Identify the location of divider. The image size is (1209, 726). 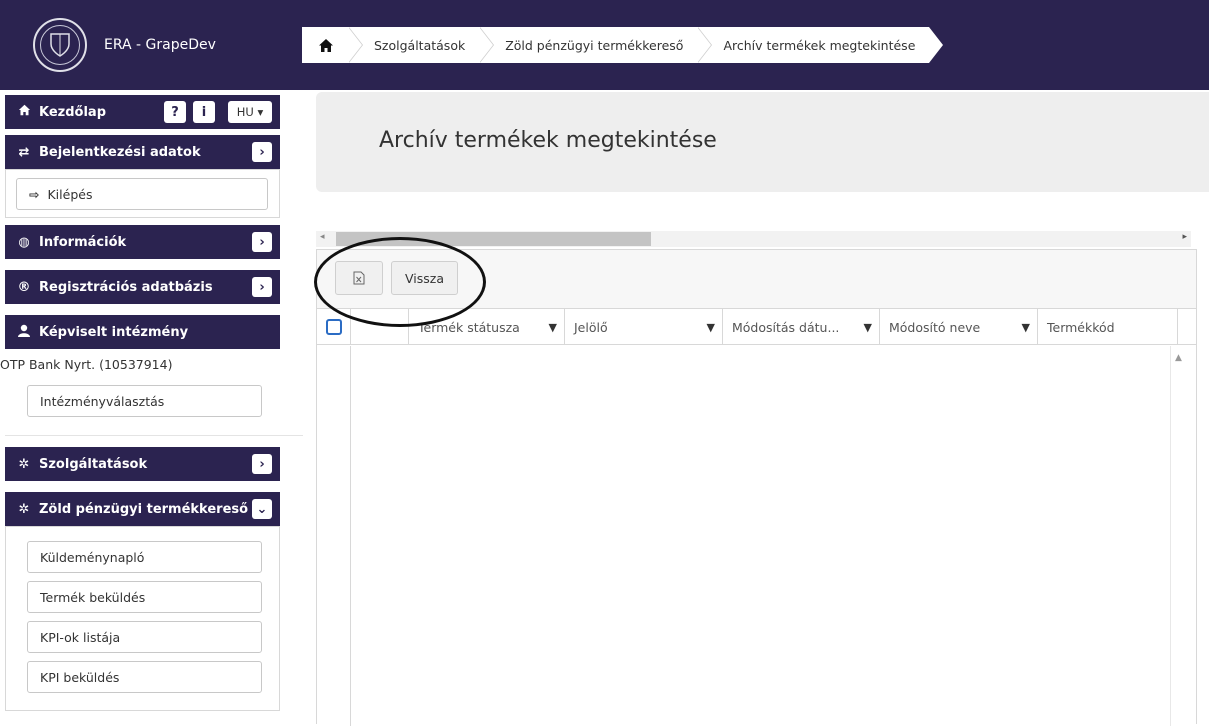
(154, 435).